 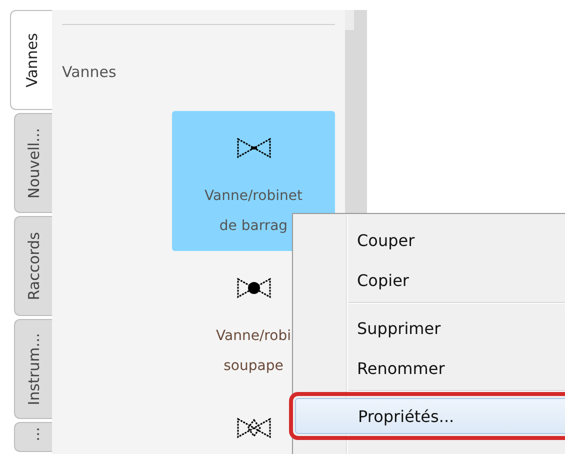 I want to click on side-tab: Vannes, so click(x=31, y=60).